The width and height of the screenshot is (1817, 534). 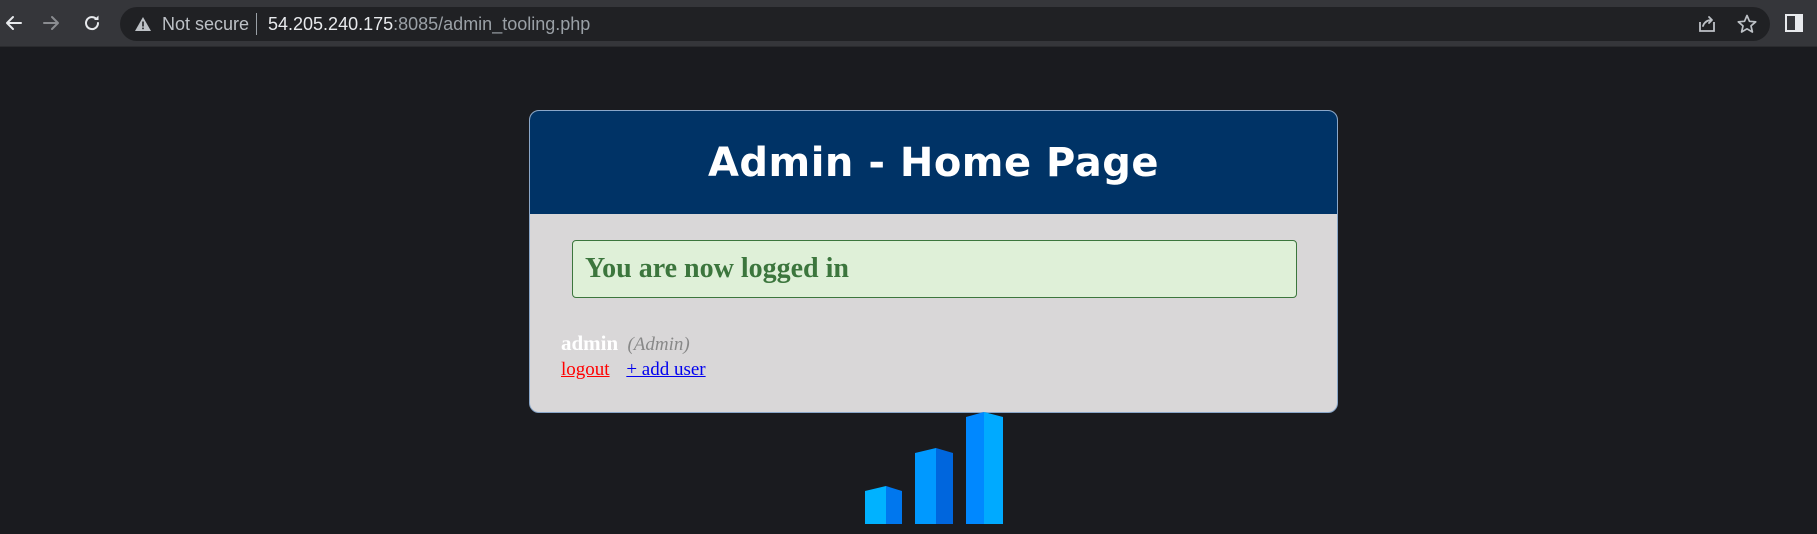 What do you see at coordinates (658, 344) in the screenshot?
I see `user-role: (Admin)` at bounding box center [658, 344].